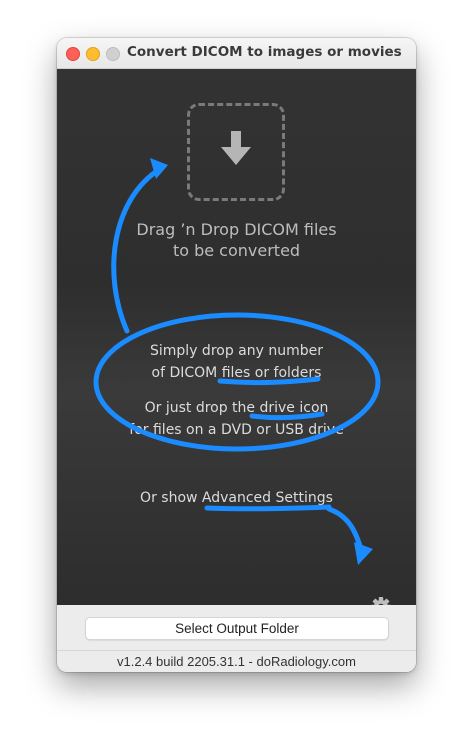 The image size is (474, 749). What do you see at coordinates (268, 508) in the screenshot?
I see `underline-advanced` at bounding box center [268, 508].